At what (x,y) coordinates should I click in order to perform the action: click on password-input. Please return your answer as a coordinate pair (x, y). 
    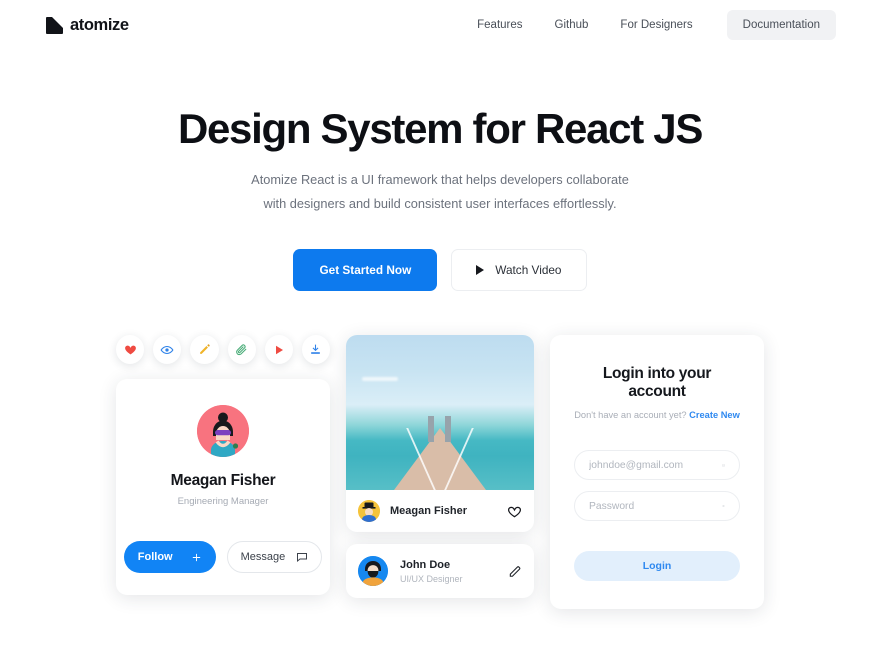
    Looking at the image, I should click on (655, 506).